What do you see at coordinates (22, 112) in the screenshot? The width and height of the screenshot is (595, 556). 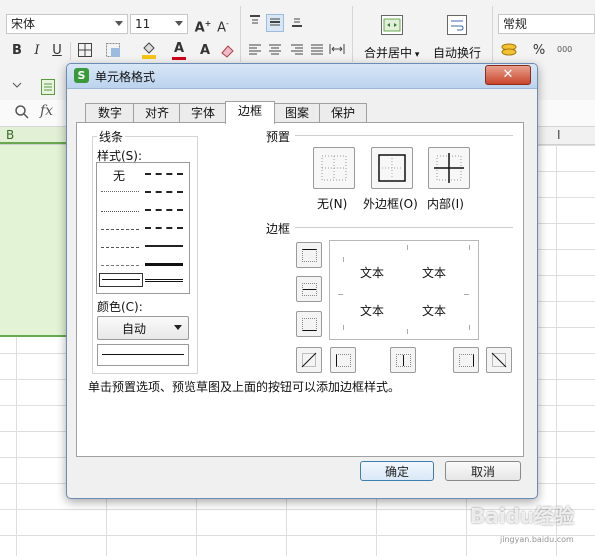 I see `zoom-icon` at bounding box center [22, 112].